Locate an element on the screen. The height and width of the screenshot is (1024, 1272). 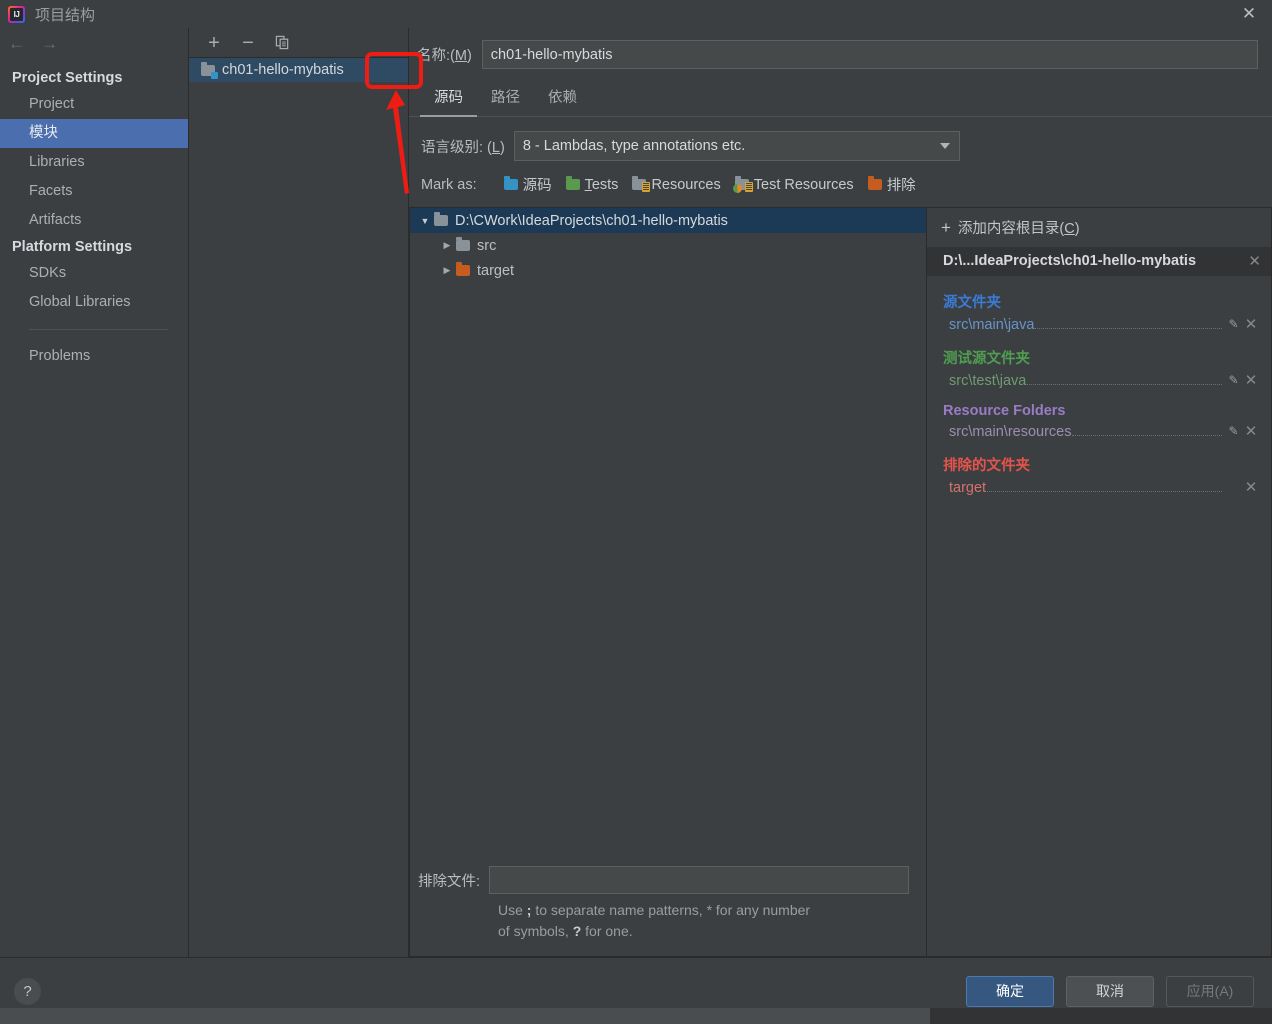
root-group-title-test-sources: 测试源文件夹 is located at coordinates (986, 359).